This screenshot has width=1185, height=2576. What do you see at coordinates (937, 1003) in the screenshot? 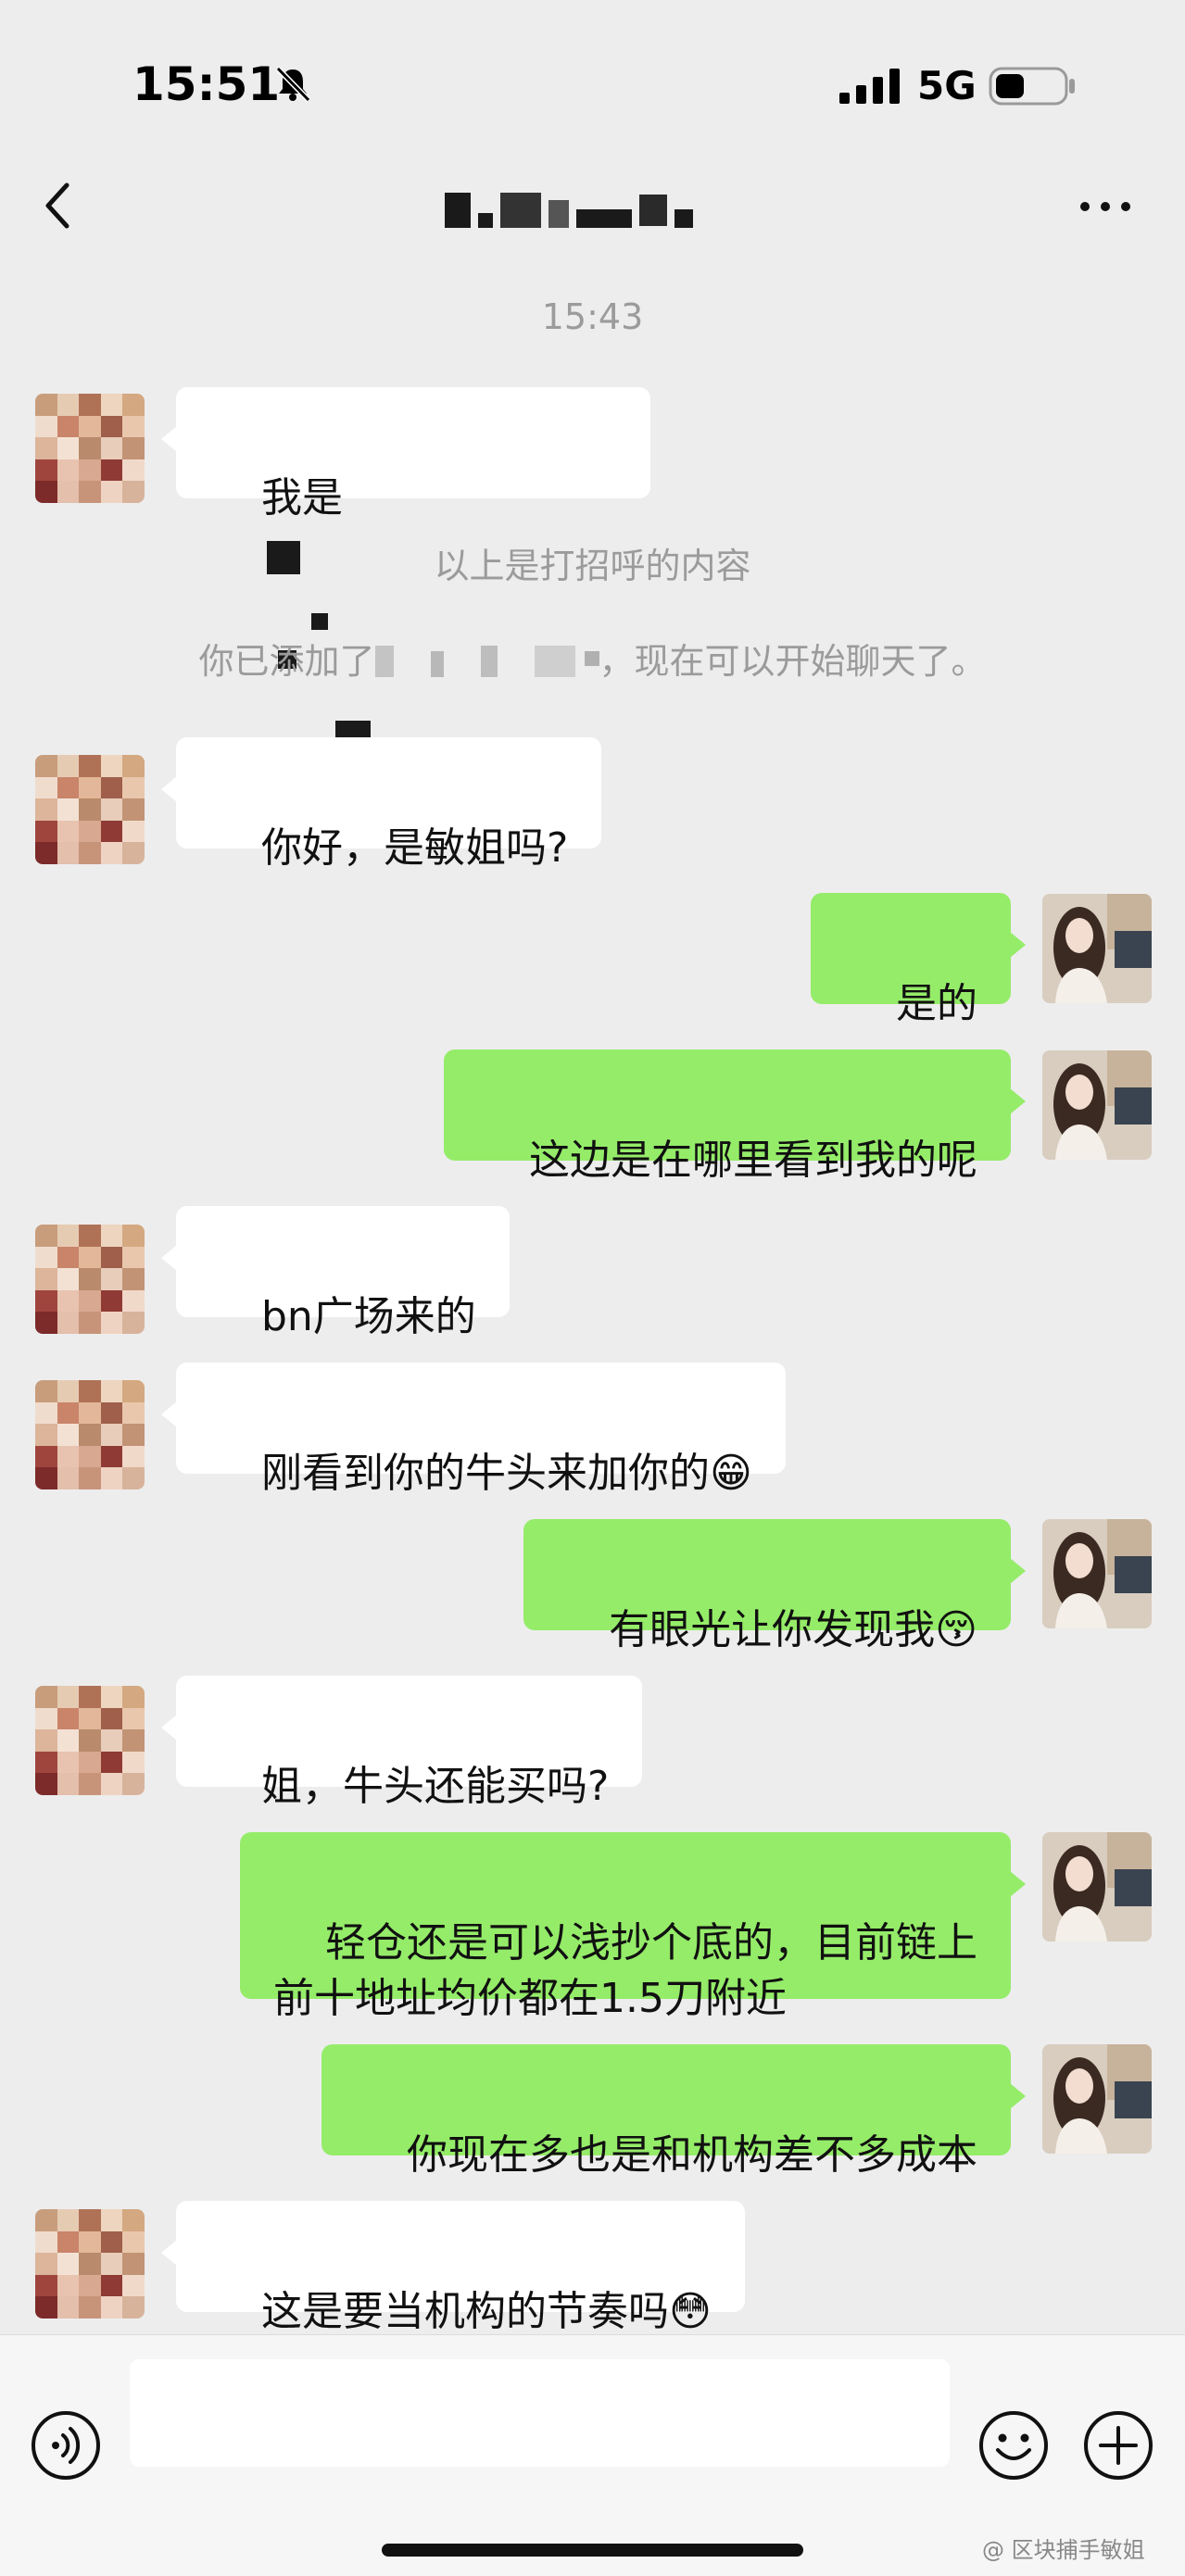
I see `message-text: 是的` at bounding box center [937, 1003].